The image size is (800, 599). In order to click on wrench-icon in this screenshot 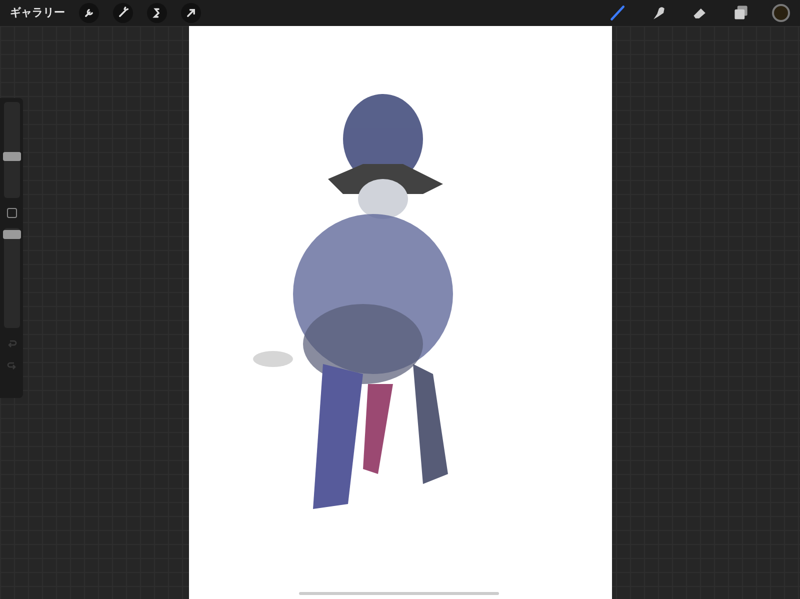, I will do `click(89, 13)`.